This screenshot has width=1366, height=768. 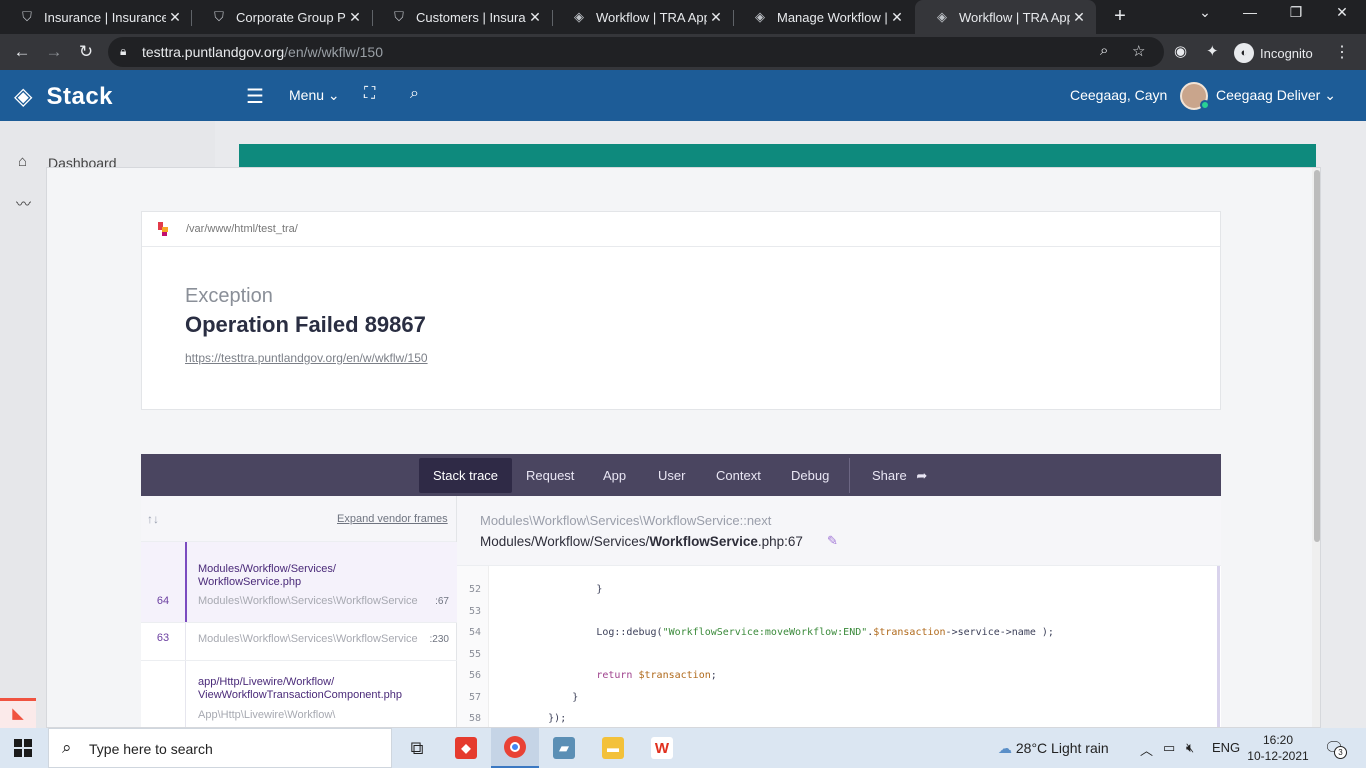 I want to click on back-icon: ←, so click(x=22, y=52).